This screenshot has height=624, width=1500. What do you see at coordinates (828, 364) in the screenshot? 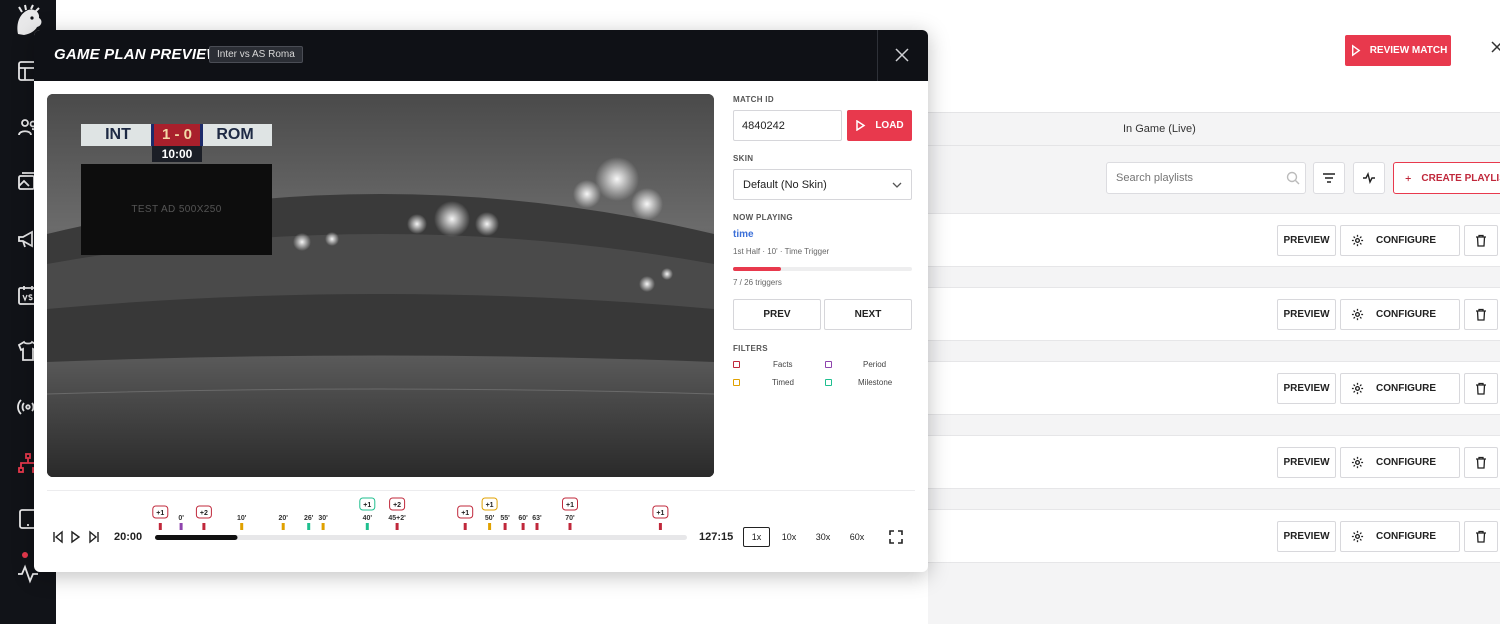
I see `filter-period-checkbox` at bounding box center [828, 364].